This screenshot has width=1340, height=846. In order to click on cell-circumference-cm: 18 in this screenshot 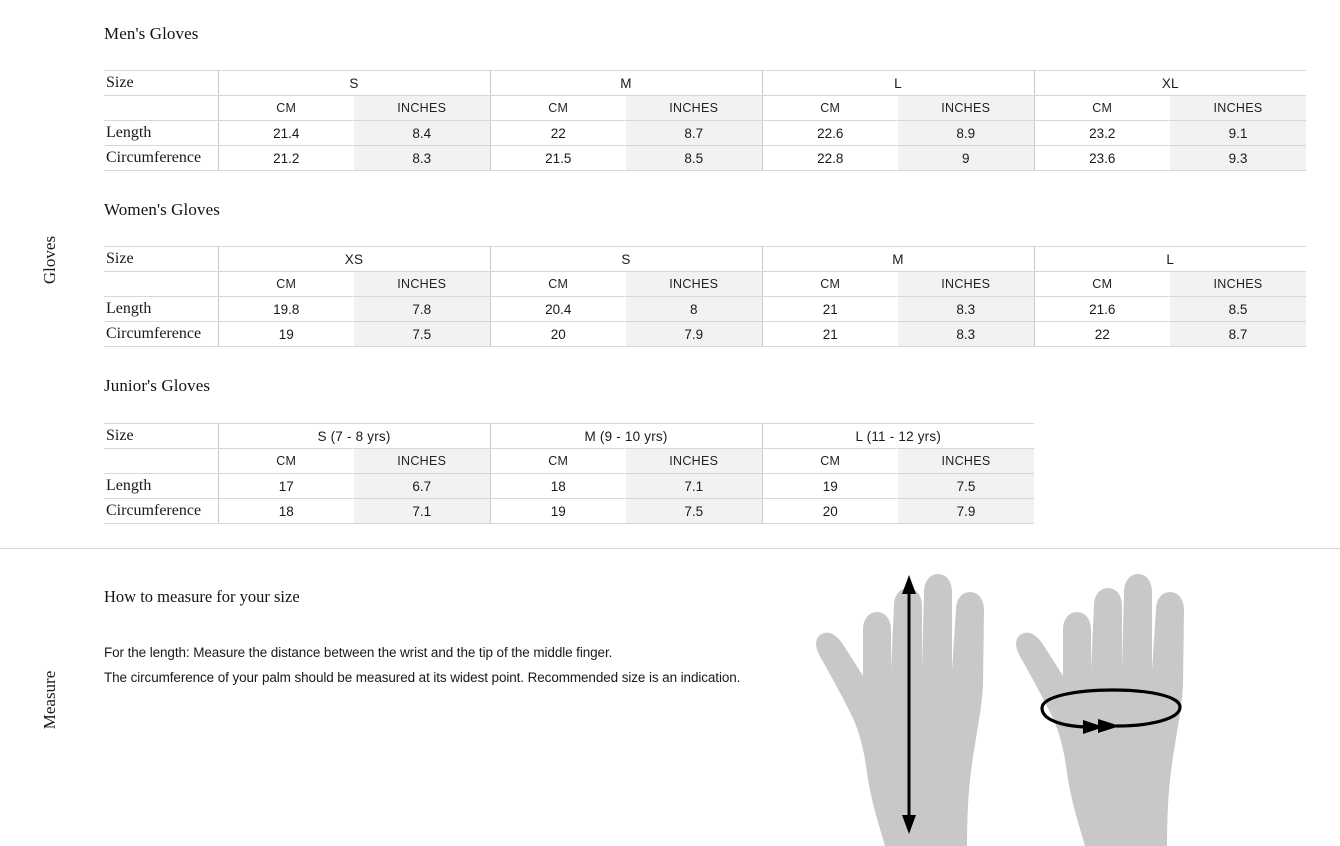, I will do `click(286, 511)`.